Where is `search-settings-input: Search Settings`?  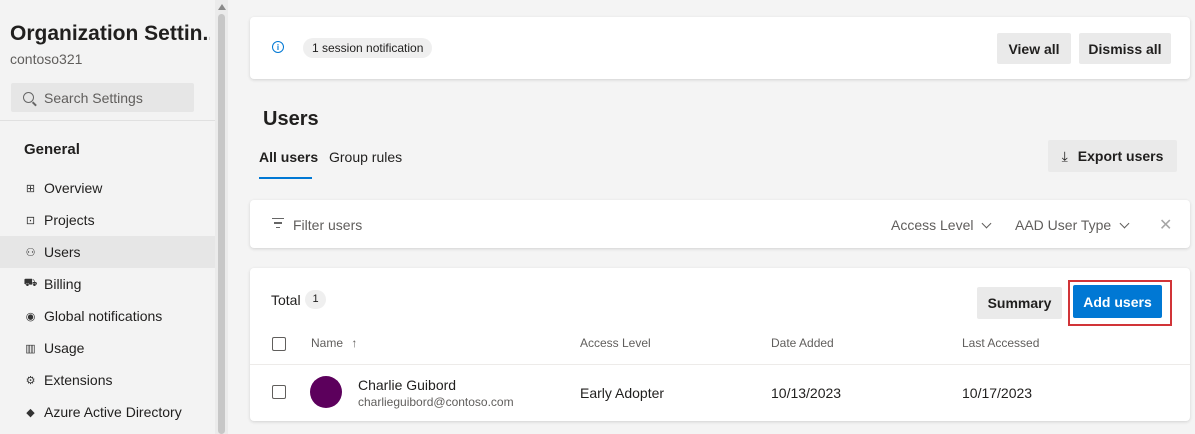 search-settings-input: Search Settings is located at coordinates (102, 97).